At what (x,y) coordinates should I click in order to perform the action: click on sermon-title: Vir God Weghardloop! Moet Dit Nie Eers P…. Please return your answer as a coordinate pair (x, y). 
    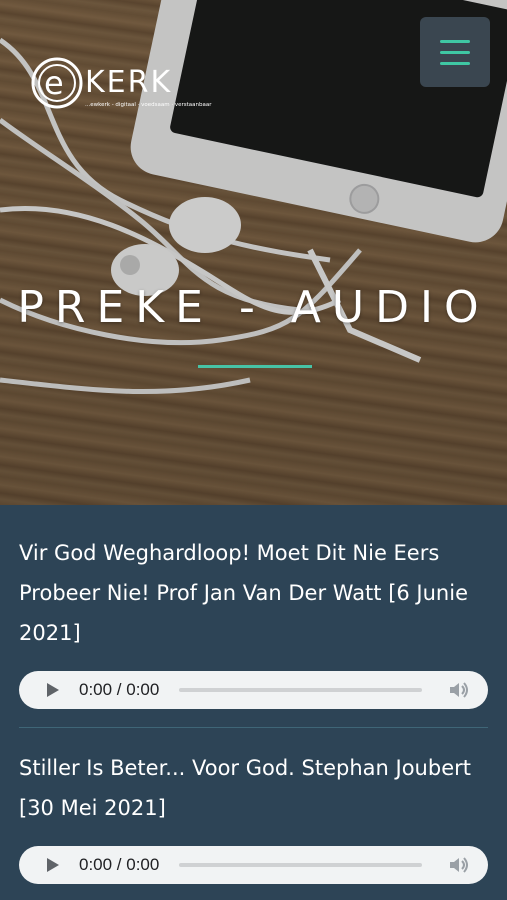
    Looking at the image, I should click on (243, 593).